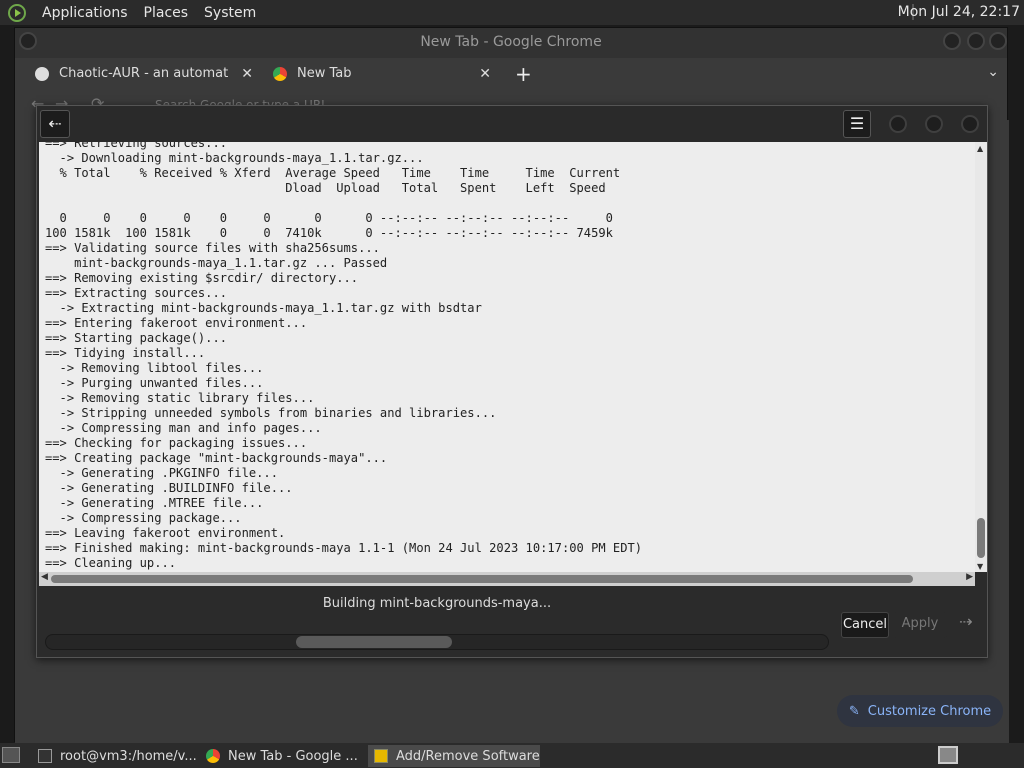 Image resolution: width=1024 pixels, height=768 pixels. I want to click on horizontal-scroll-thumb, so click(482, 579).